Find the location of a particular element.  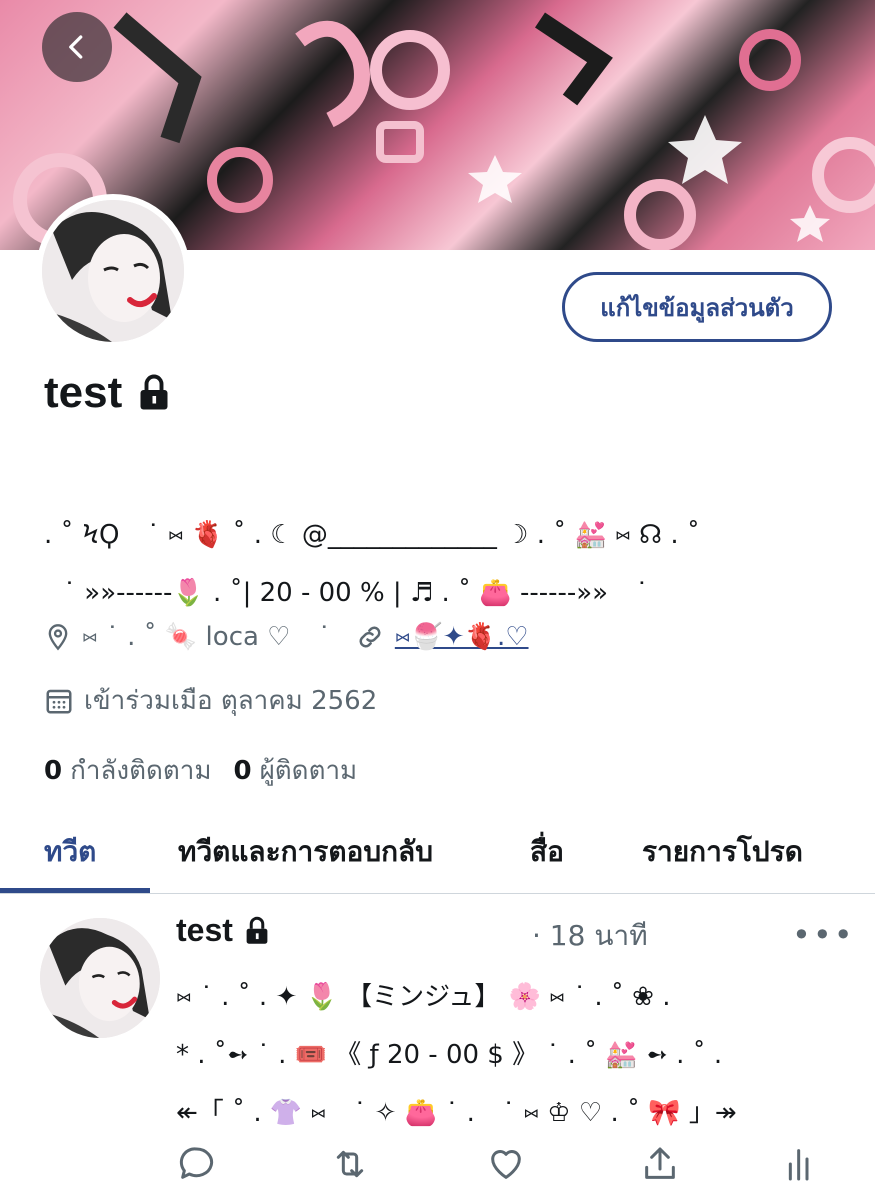

tweet-more-button: ••• is located at coordinates (823, 935).